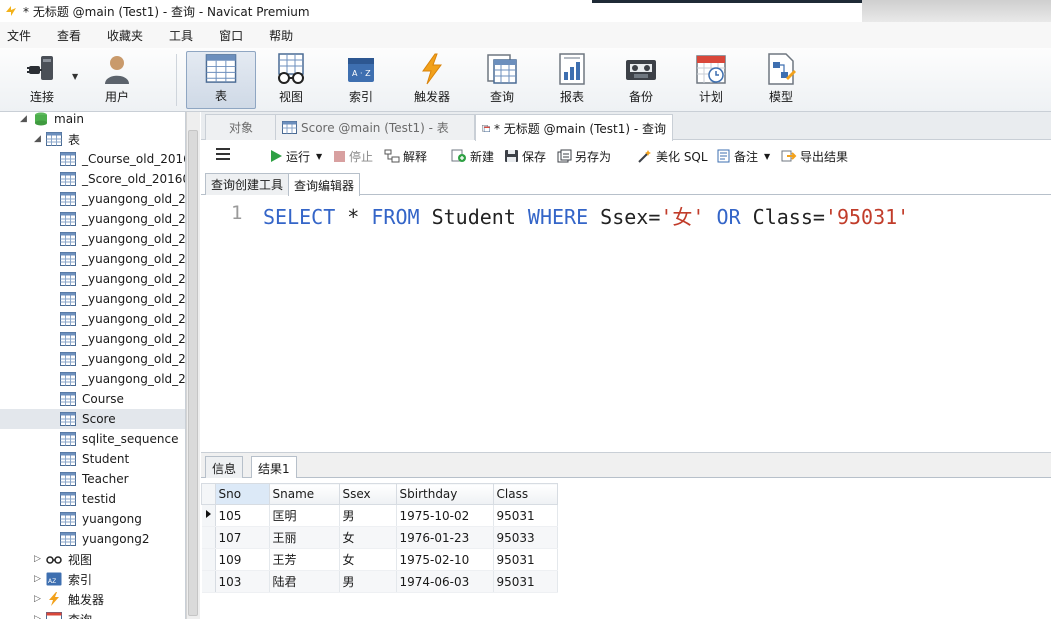 This screenshot has width=1051, height=619. I want to click on tree-table-item: Teacher, so click(92, 479).